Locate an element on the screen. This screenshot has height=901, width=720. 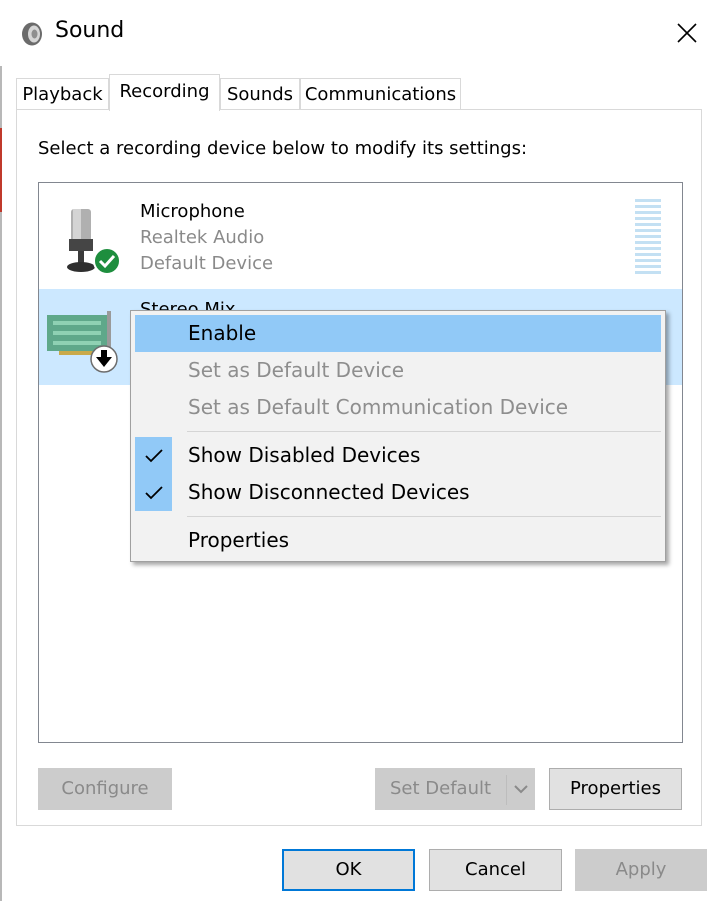
sound-card-icon is located at coordinates (82, 342).